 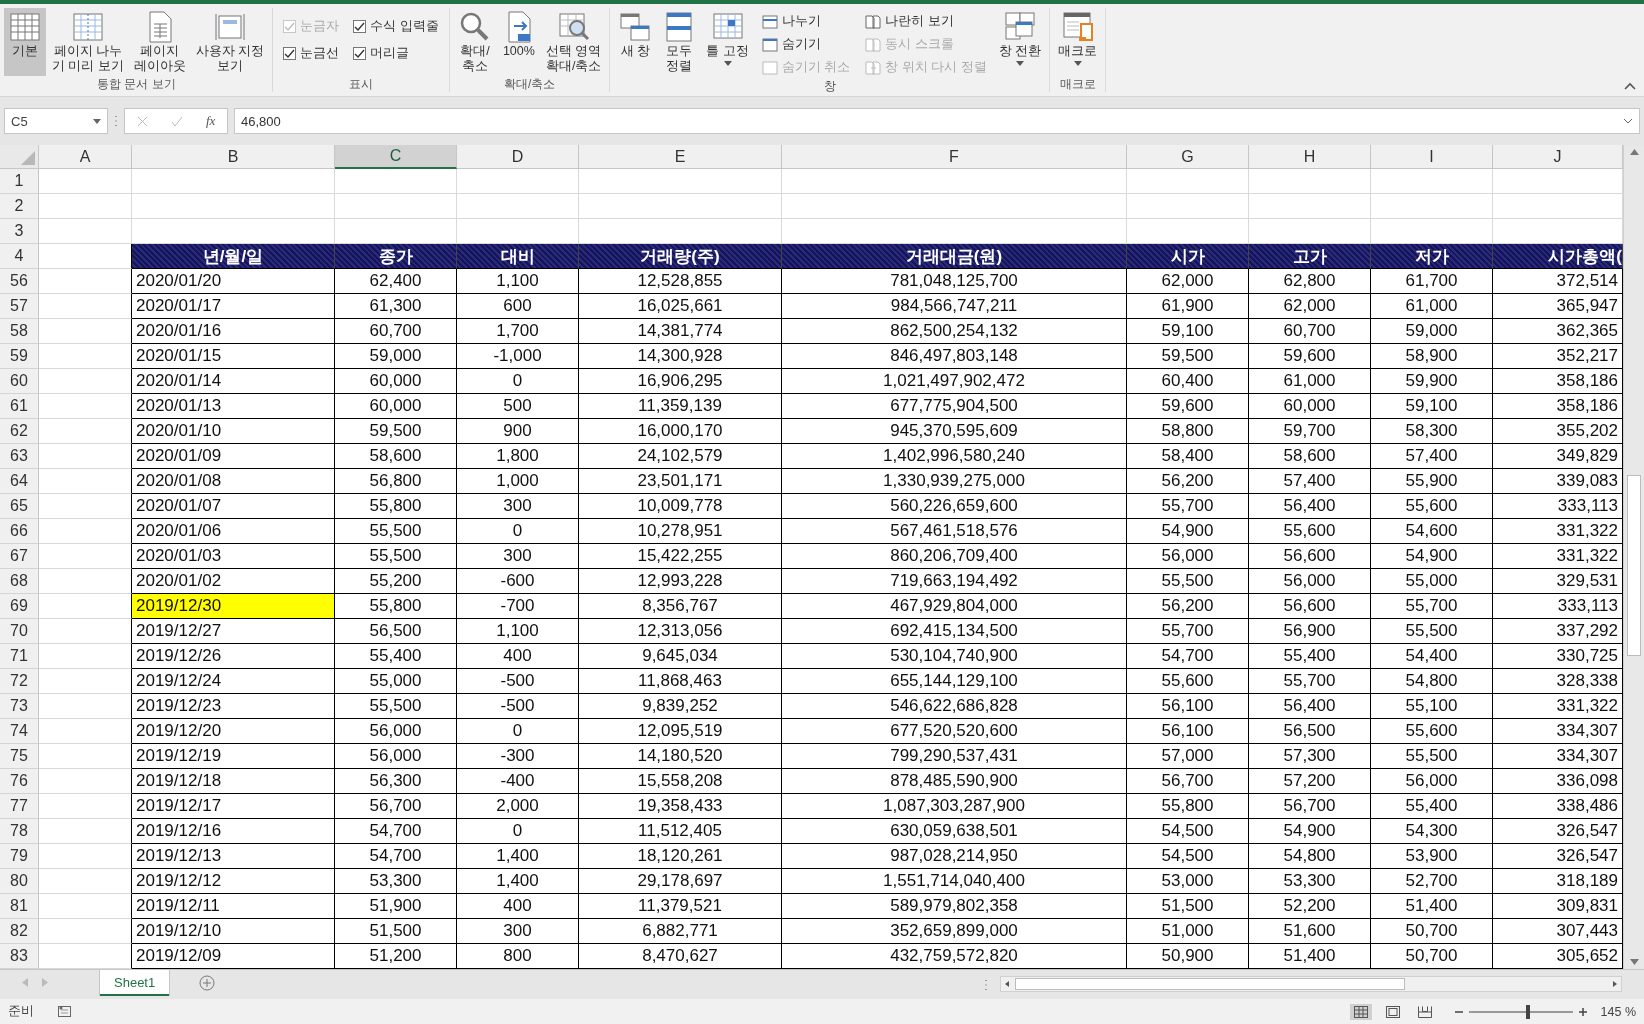 I want to click on collapse-icon, so click(x=1630, y=86).